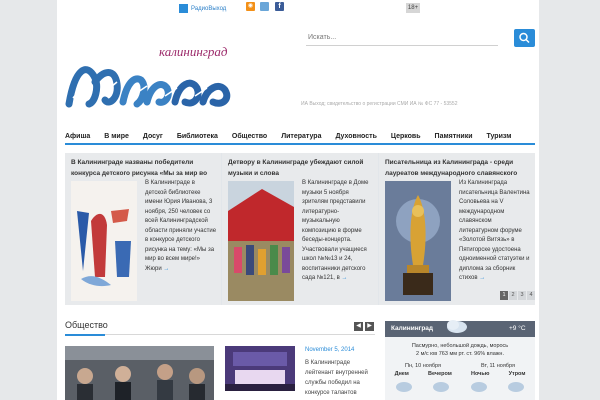 This screenshot has width=600, height=400. Describe the element at coordinates (517, 374) in the screenshot. I see `forecast-part: Утром` at that location.